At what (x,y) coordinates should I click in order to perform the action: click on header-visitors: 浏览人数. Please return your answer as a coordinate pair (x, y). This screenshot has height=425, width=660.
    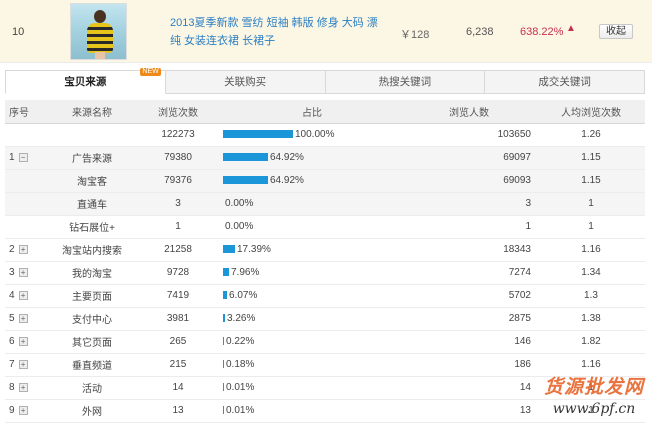
    Looking at the image, I should click on (469, 112).